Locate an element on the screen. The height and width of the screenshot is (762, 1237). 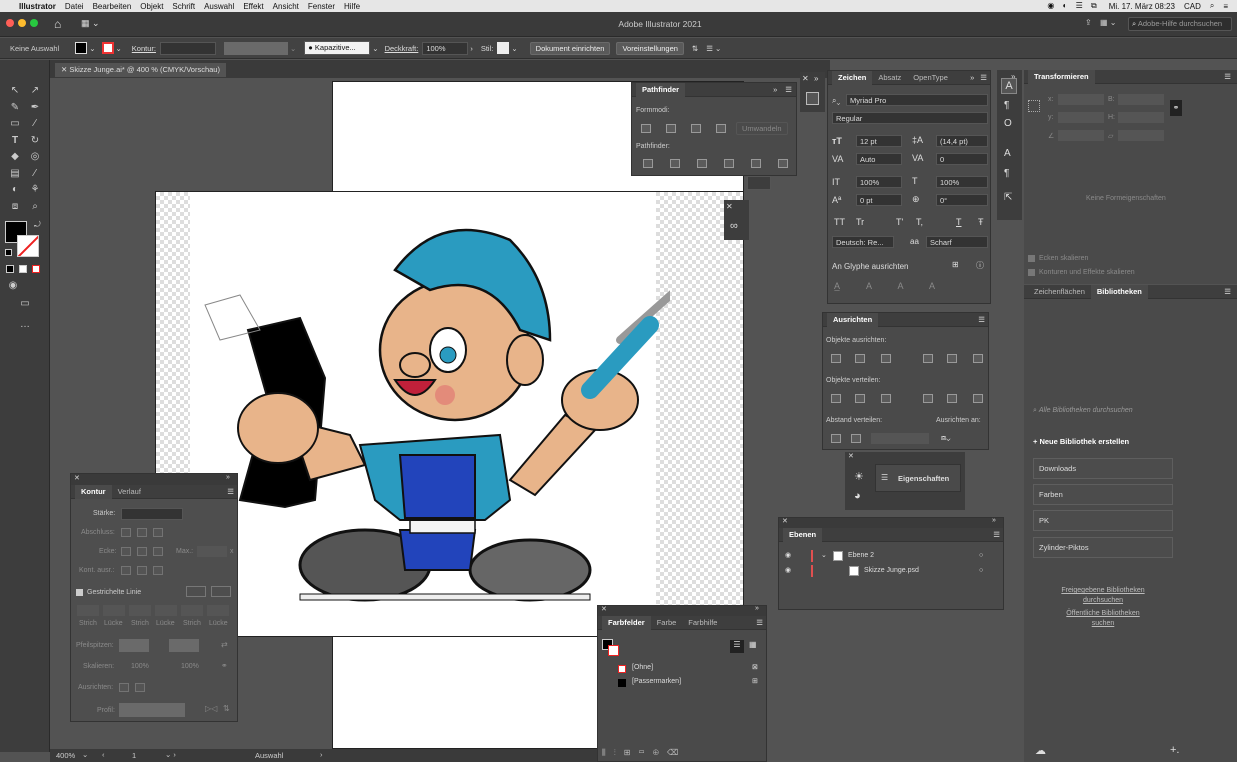
default-colors-icon is located at coordinates (8, 252).